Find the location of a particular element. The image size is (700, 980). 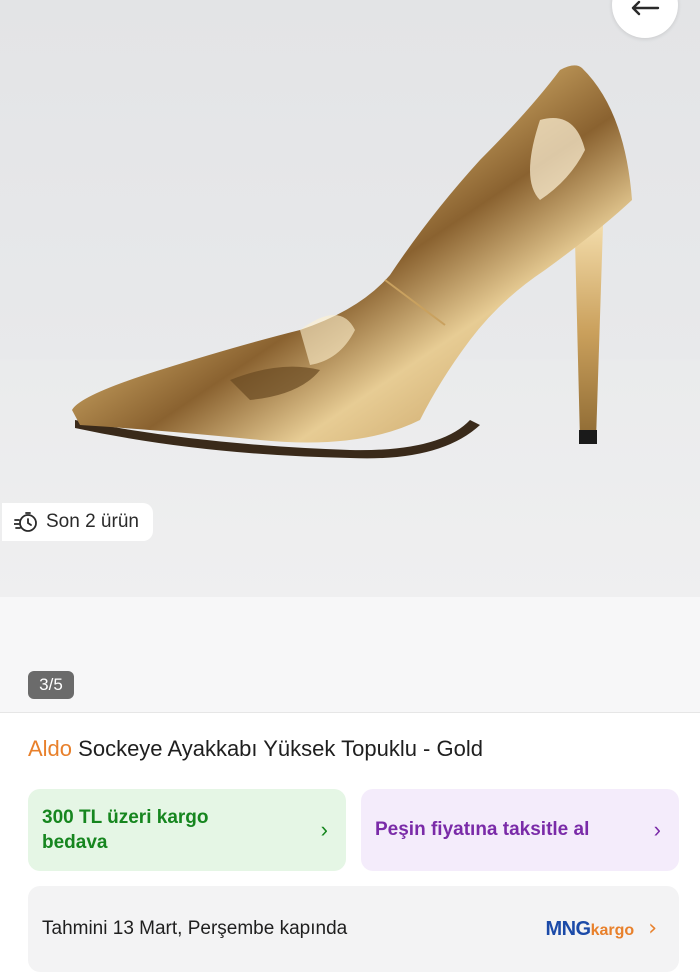

brand-link: Aldo is located at coordinates (50, 748).